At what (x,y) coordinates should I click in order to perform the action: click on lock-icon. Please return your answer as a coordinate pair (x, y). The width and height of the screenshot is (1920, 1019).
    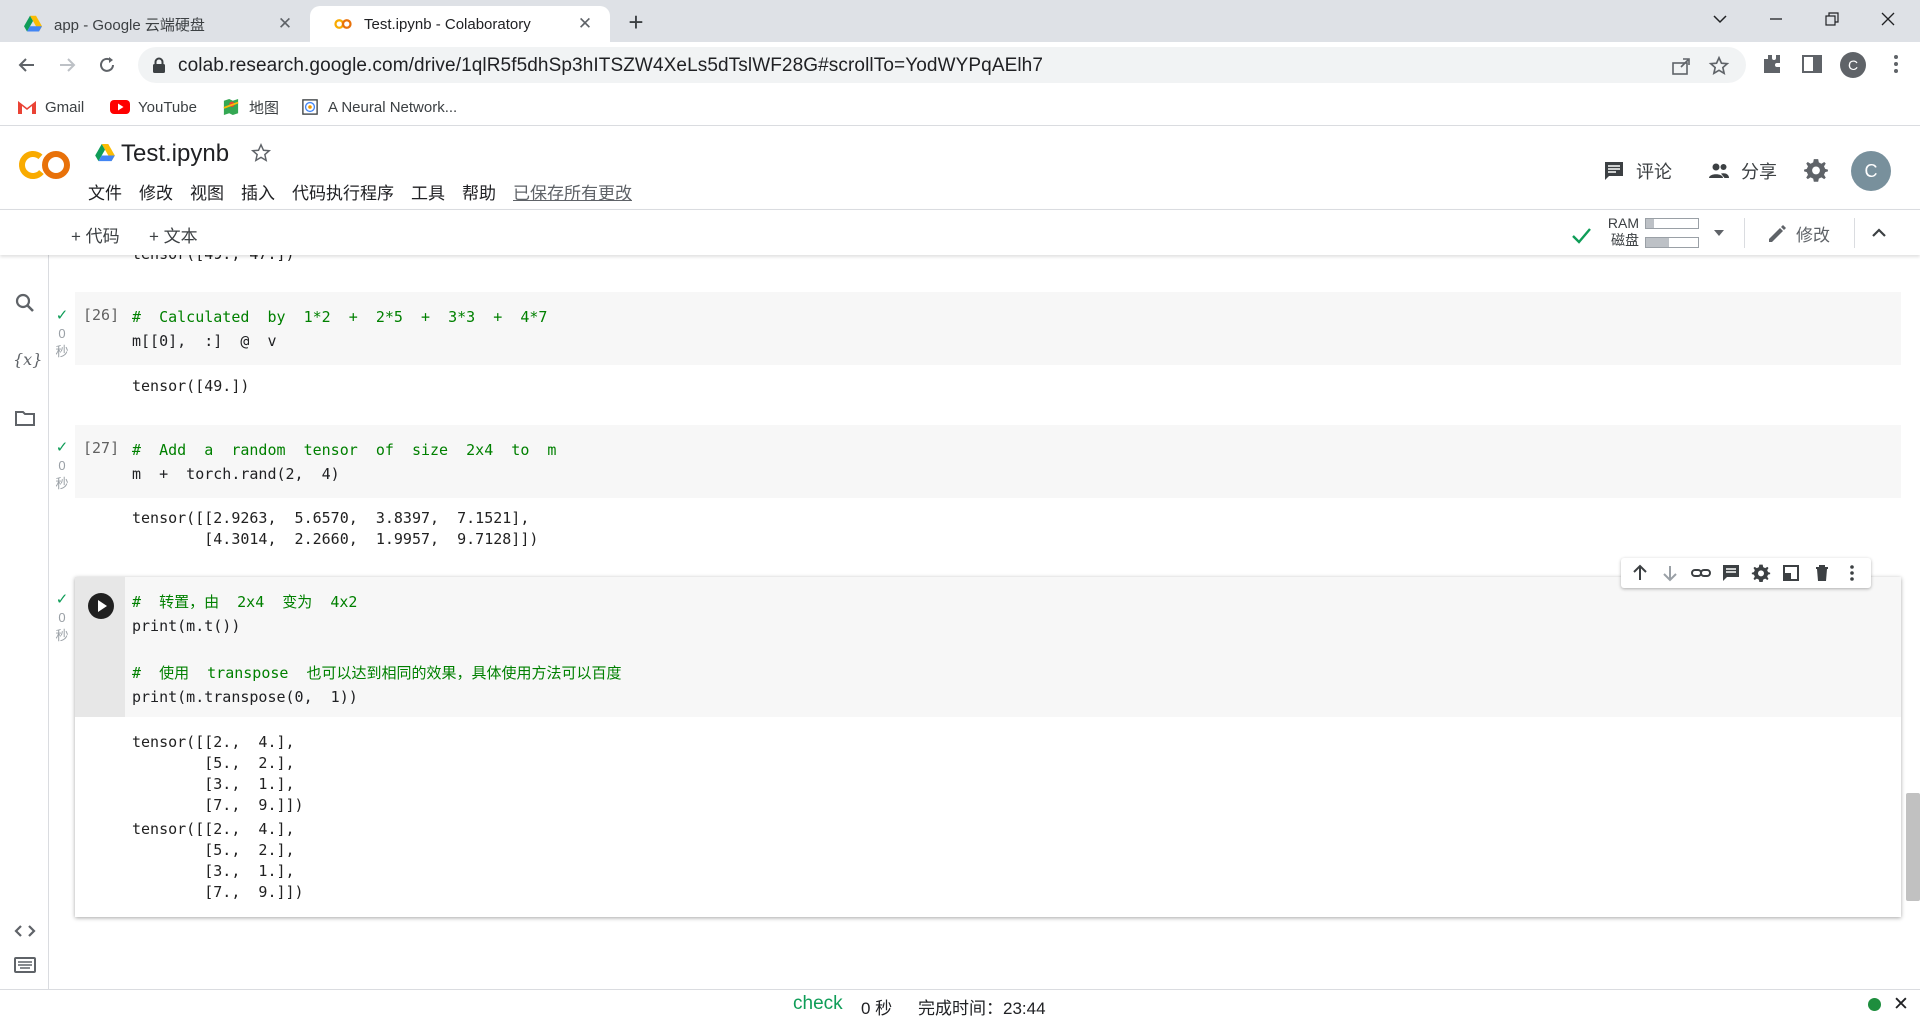
    Looking at the image, I should click on (159, 65).